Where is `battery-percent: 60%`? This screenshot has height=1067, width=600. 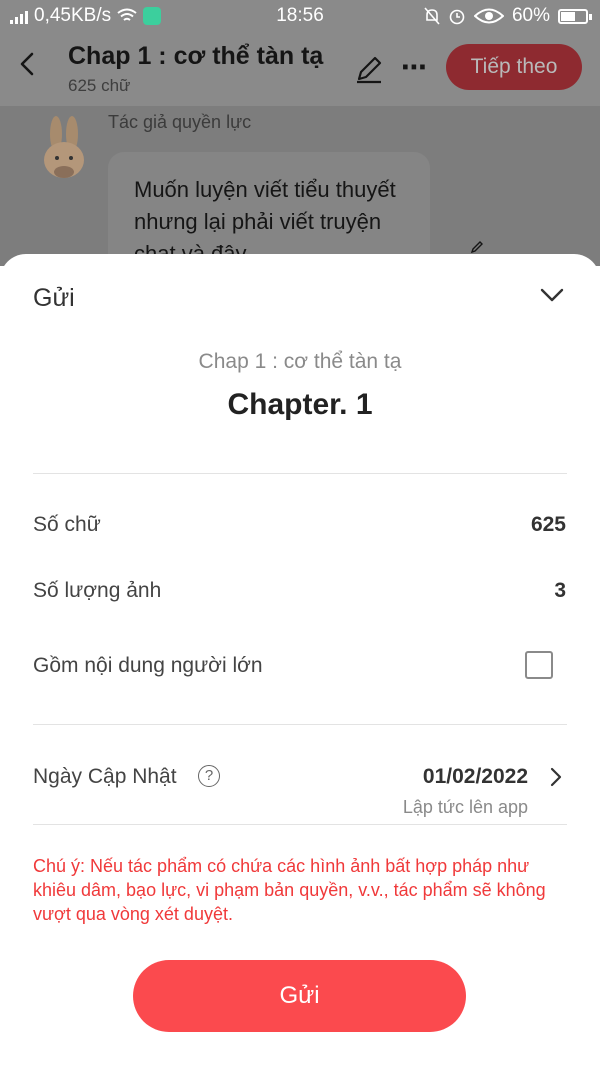
battery-percent: 60% is located at coordinates (530, 15).